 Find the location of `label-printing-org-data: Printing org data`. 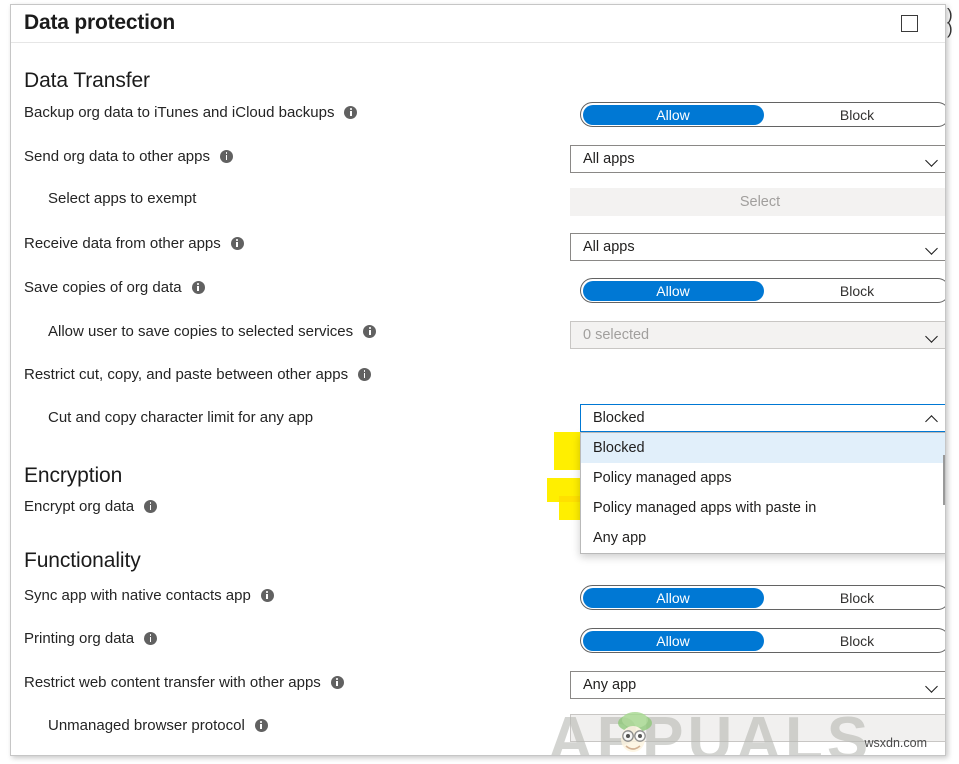

label-printing-org-data: Printing org data is located at coordinates (91, 638).